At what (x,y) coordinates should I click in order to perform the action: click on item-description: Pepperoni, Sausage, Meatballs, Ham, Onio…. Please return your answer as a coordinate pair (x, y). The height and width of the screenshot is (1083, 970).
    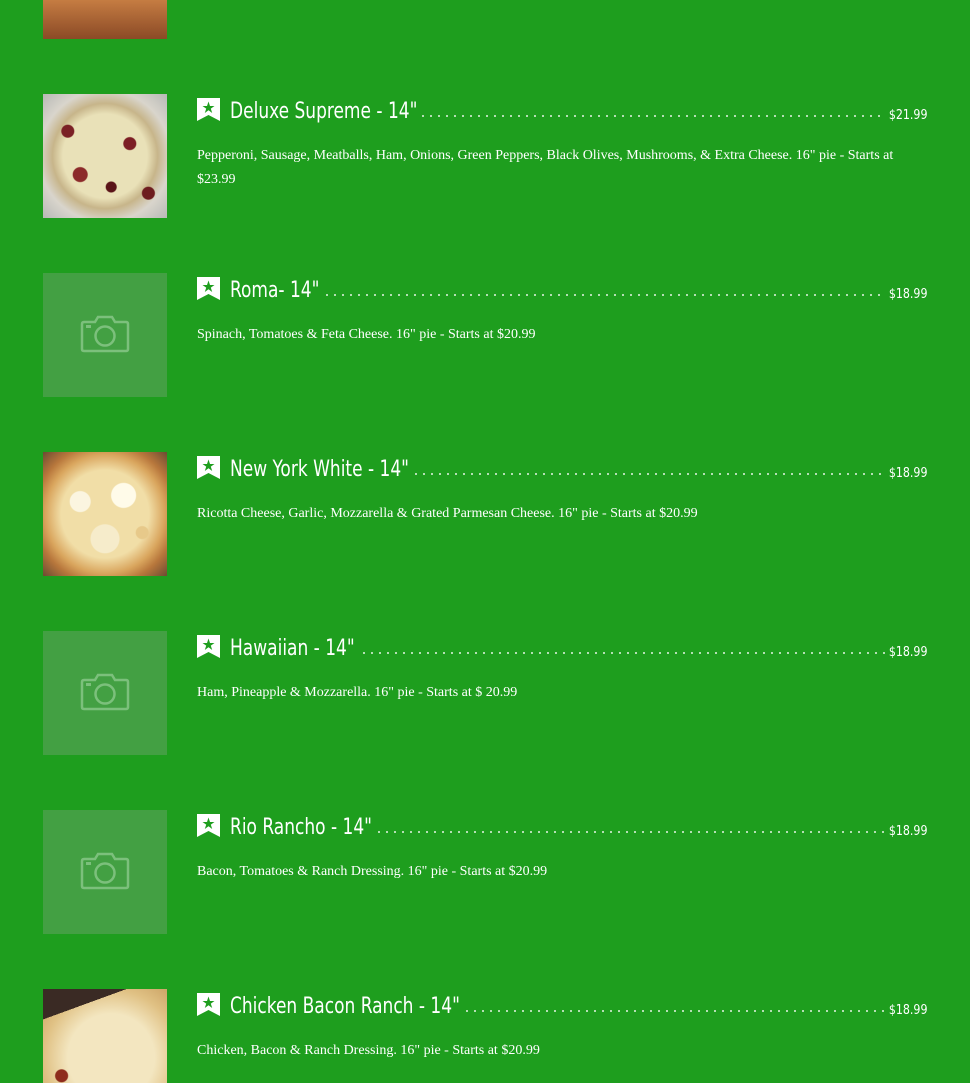
    Looking at the image, I should click on (545, 167).